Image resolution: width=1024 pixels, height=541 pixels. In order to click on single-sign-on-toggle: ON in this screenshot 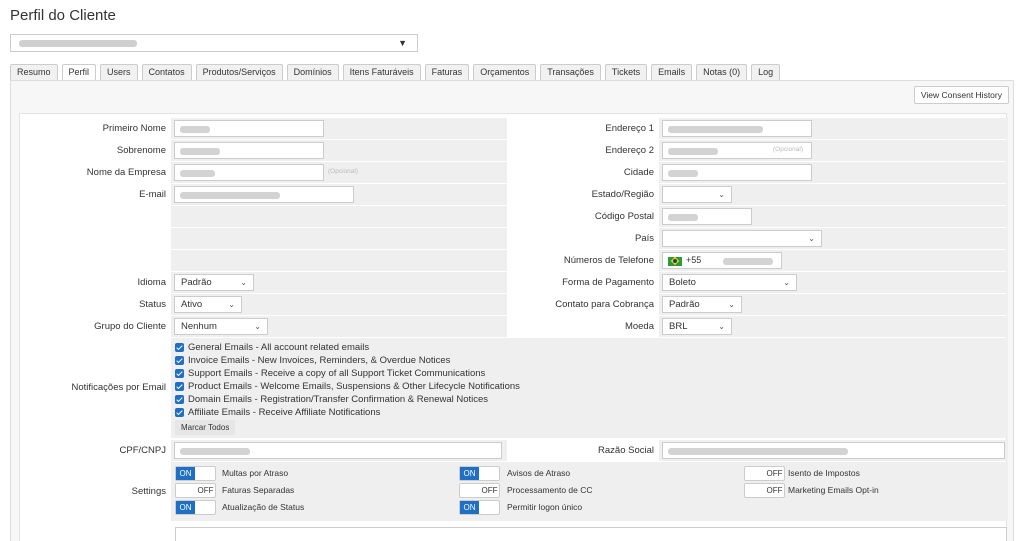, I will do `click(479, 507)`.